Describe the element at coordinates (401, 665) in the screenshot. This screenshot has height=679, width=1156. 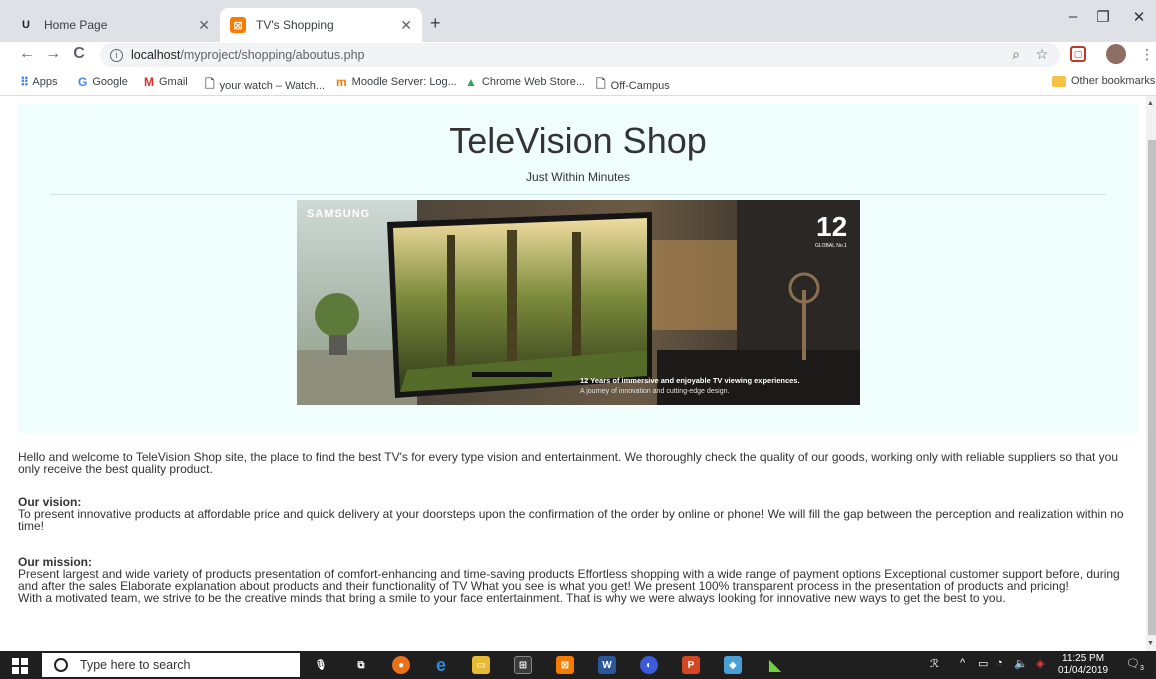
I see `chrome-icon: ●` at that location.